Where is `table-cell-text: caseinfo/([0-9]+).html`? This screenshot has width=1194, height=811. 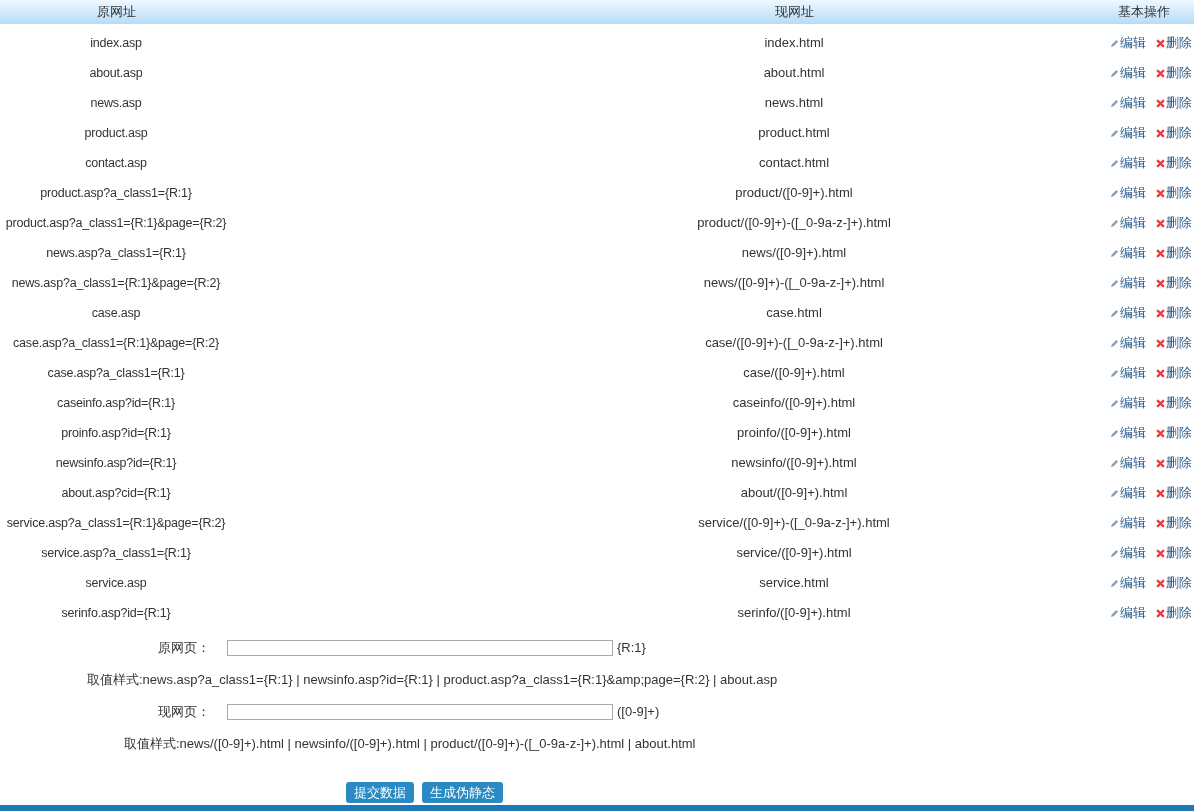 table-cell-text: caseinfo/([0-9]+).html is located at coordinates (794, 403).